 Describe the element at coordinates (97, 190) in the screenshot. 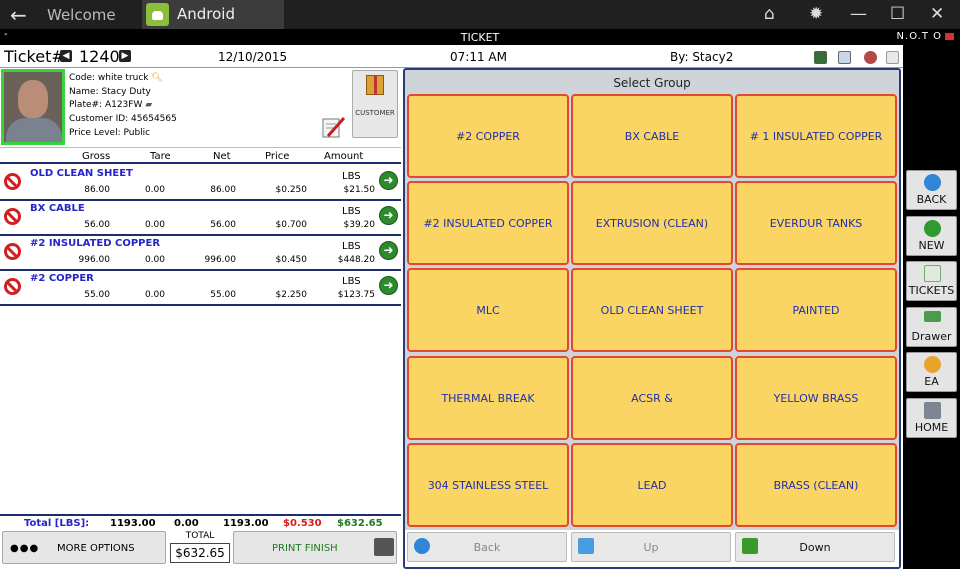

I see `line-gross: 86.00` at that location.